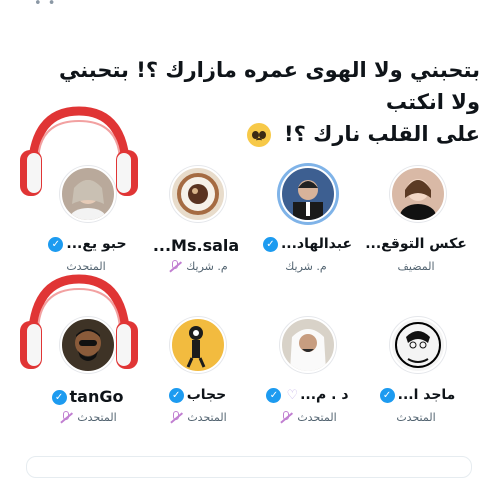 The image size is (500, 478). Describe the element at coordinates (306, 374) in the screenshot. I see `speaker-6: د . م...♡✓ المتحدث` at that location.